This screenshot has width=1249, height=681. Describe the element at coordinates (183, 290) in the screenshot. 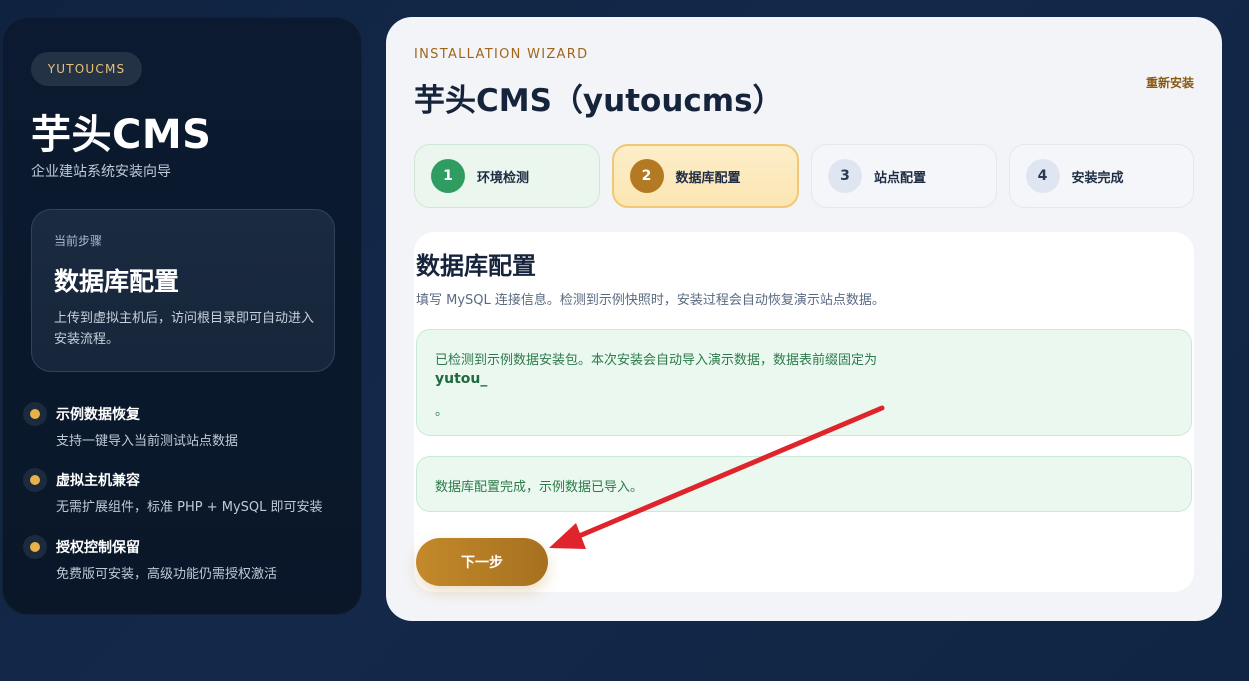

I see `current-step-card: 当前步骤 数据库配置 上传到虚拟主机后，访问根目录即可自动进入安装流程。` at that location.